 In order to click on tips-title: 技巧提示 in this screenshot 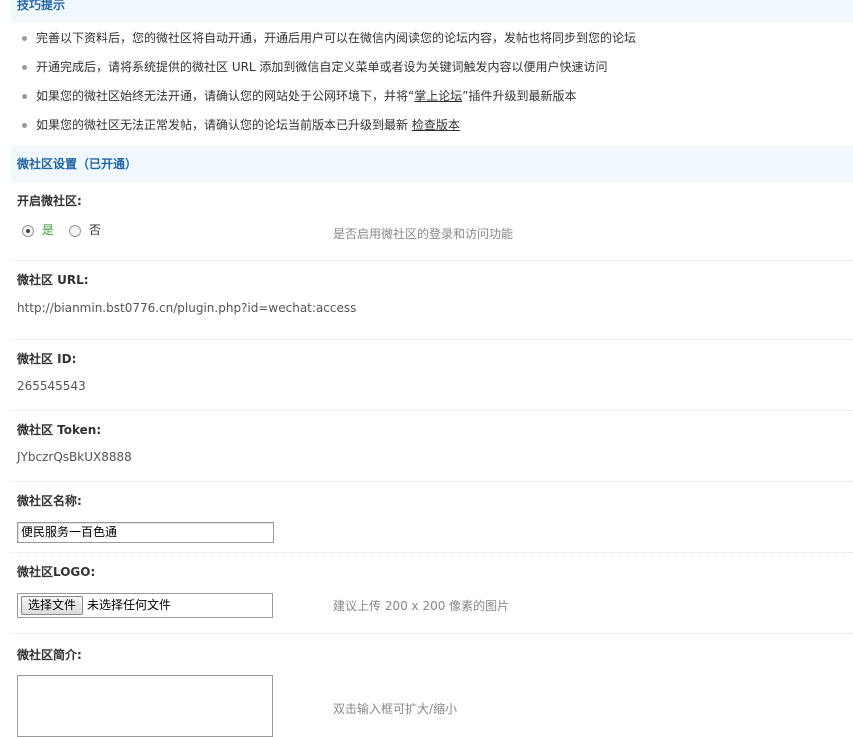, I will do `click(41, 6)`.